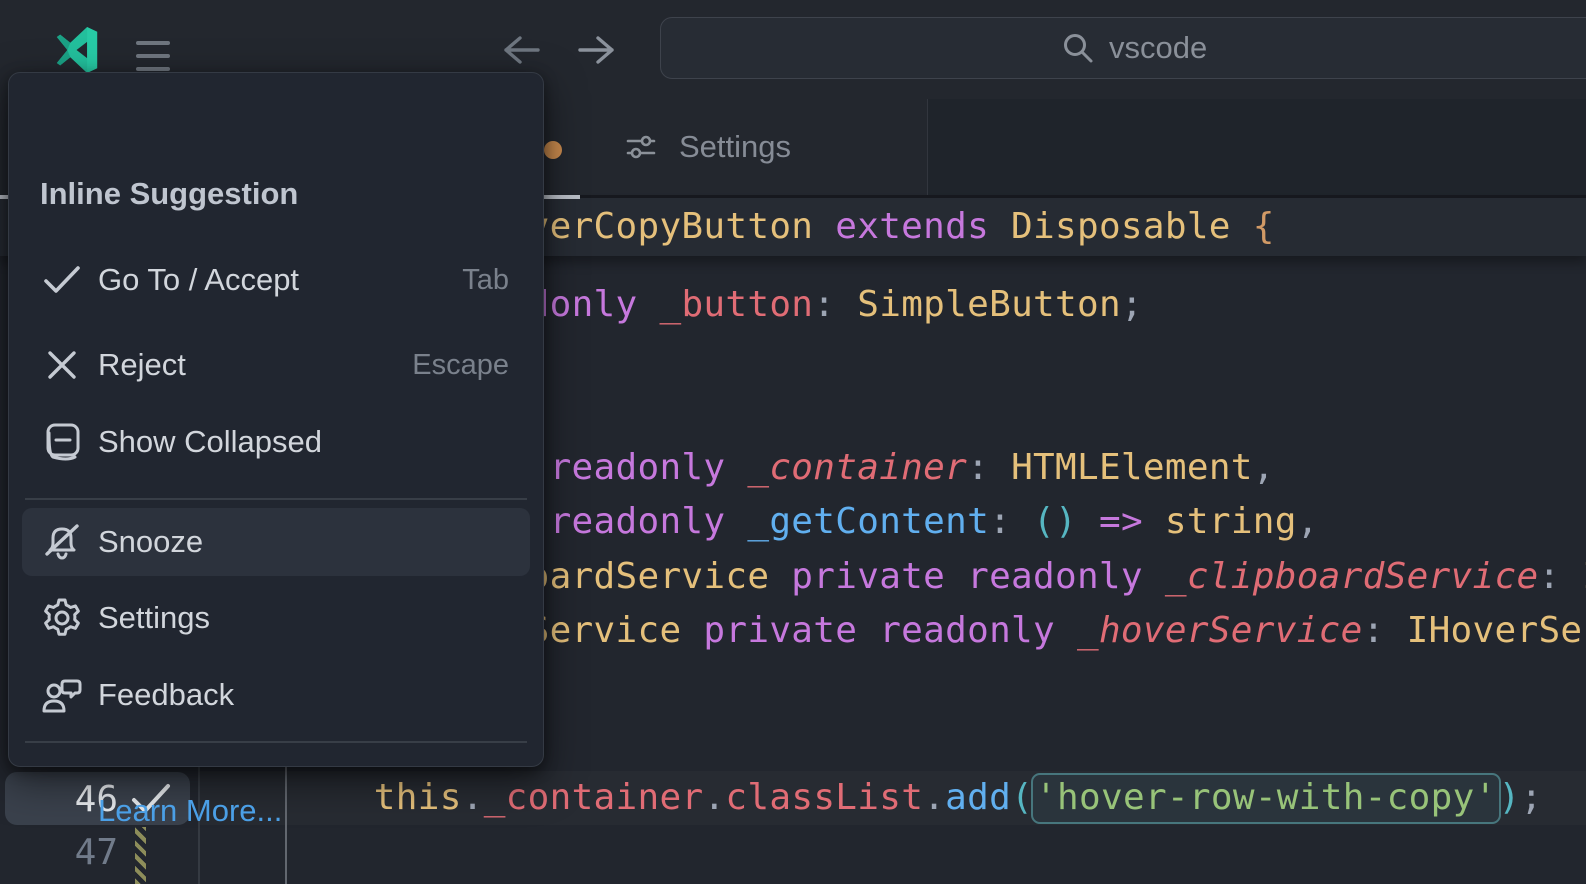 This screenshot has height=884, width=1586. I want to click on menu-item-reject: Reject Escape, so click(277, 365).